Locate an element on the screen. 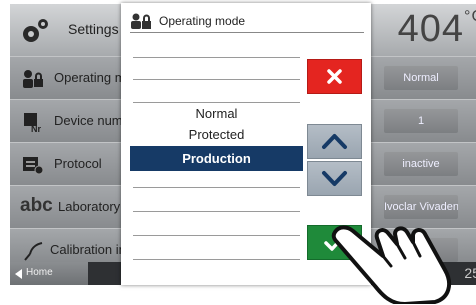  protocol-icon is located at coordinates (33, 166).